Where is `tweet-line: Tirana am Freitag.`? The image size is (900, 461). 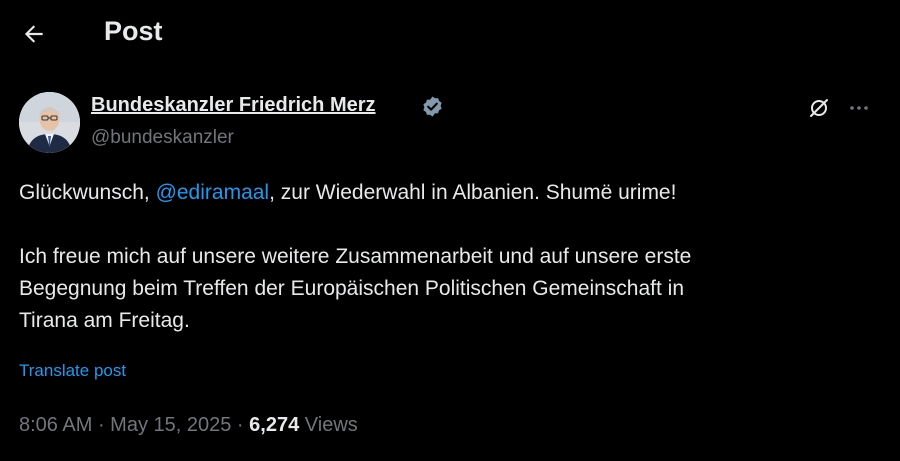
tweet-line: Tirana am Freitag. is located at coordinates (104, 320).